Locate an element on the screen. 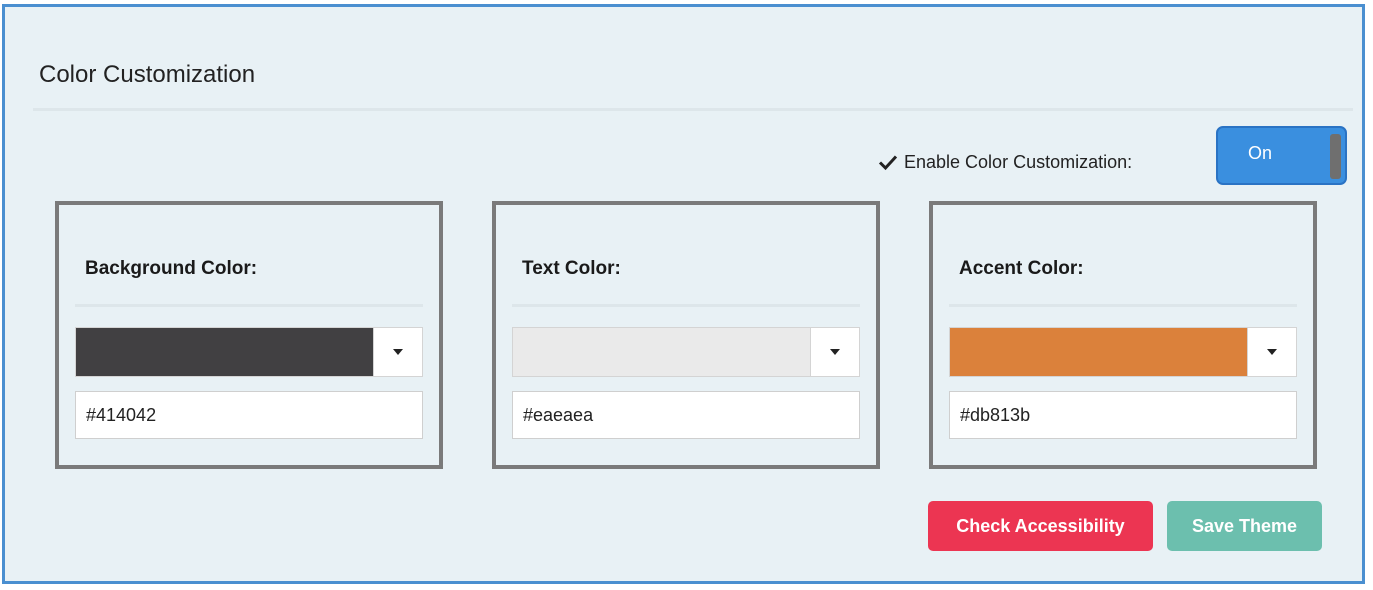 Image resolution: width=1373 pixels, height=590 pixels. enable-customization-row: Enable Color Customization: is located at coordinates (1005, 162).